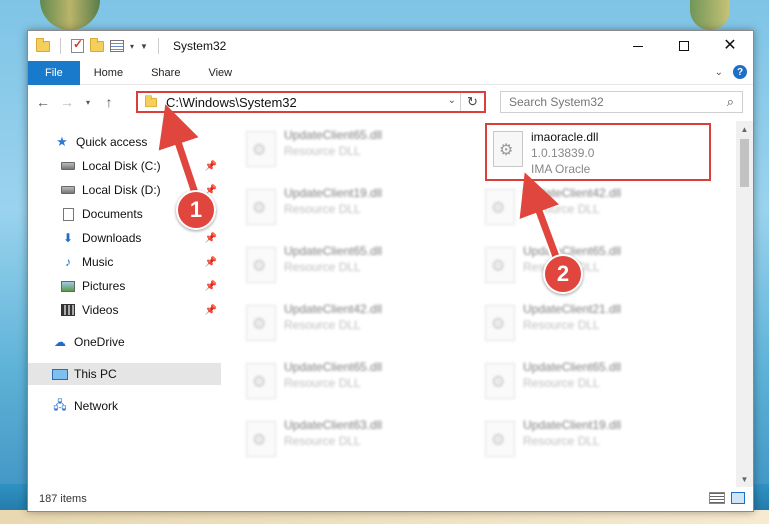 This screenshot has width=769, height=524. I want to click on chevron-down-icon: ▾, so click(132, 46).